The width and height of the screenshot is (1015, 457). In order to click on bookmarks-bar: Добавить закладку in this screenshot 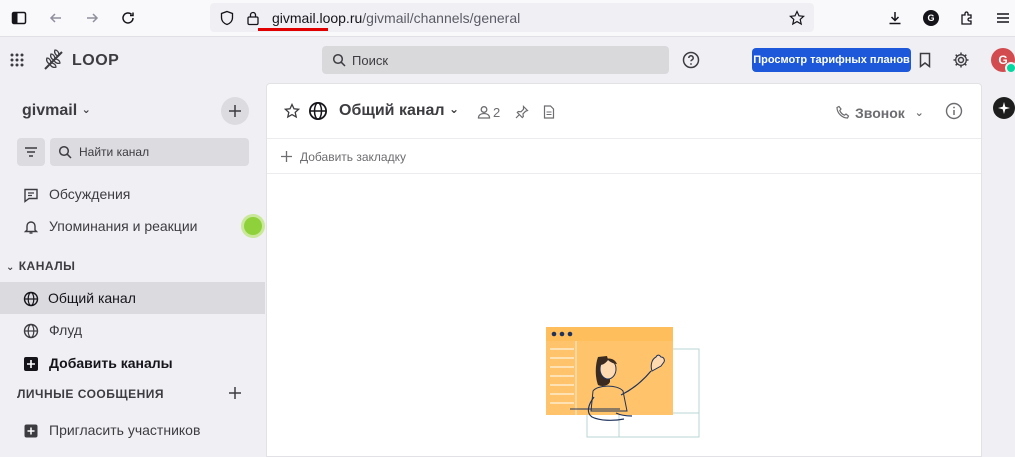, I will do `click(624, 157)`.